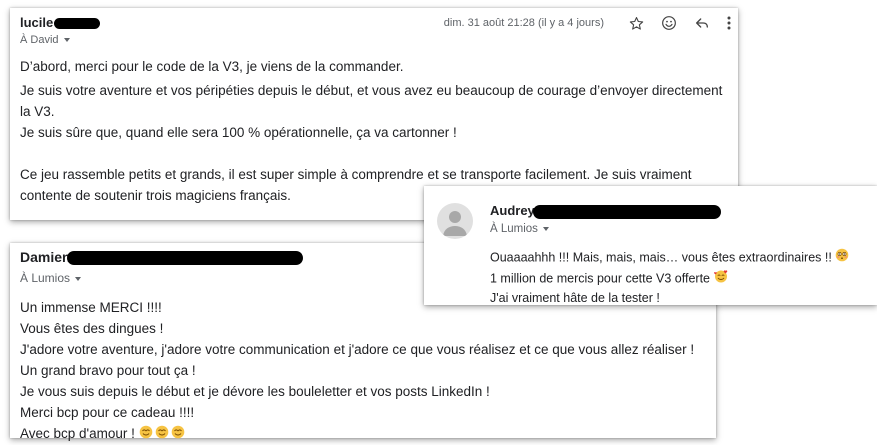 The height and width of the screenshot is (445, 877). I want to click on sender-name: Damien, so click(45, 257).